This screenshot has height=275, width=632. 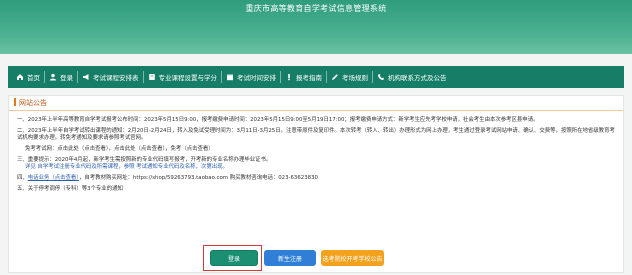 What do you see at coordinates (316, 103) in the screenshot?
I see `panel-title: 网站公告` at bounding box center [316, 103].